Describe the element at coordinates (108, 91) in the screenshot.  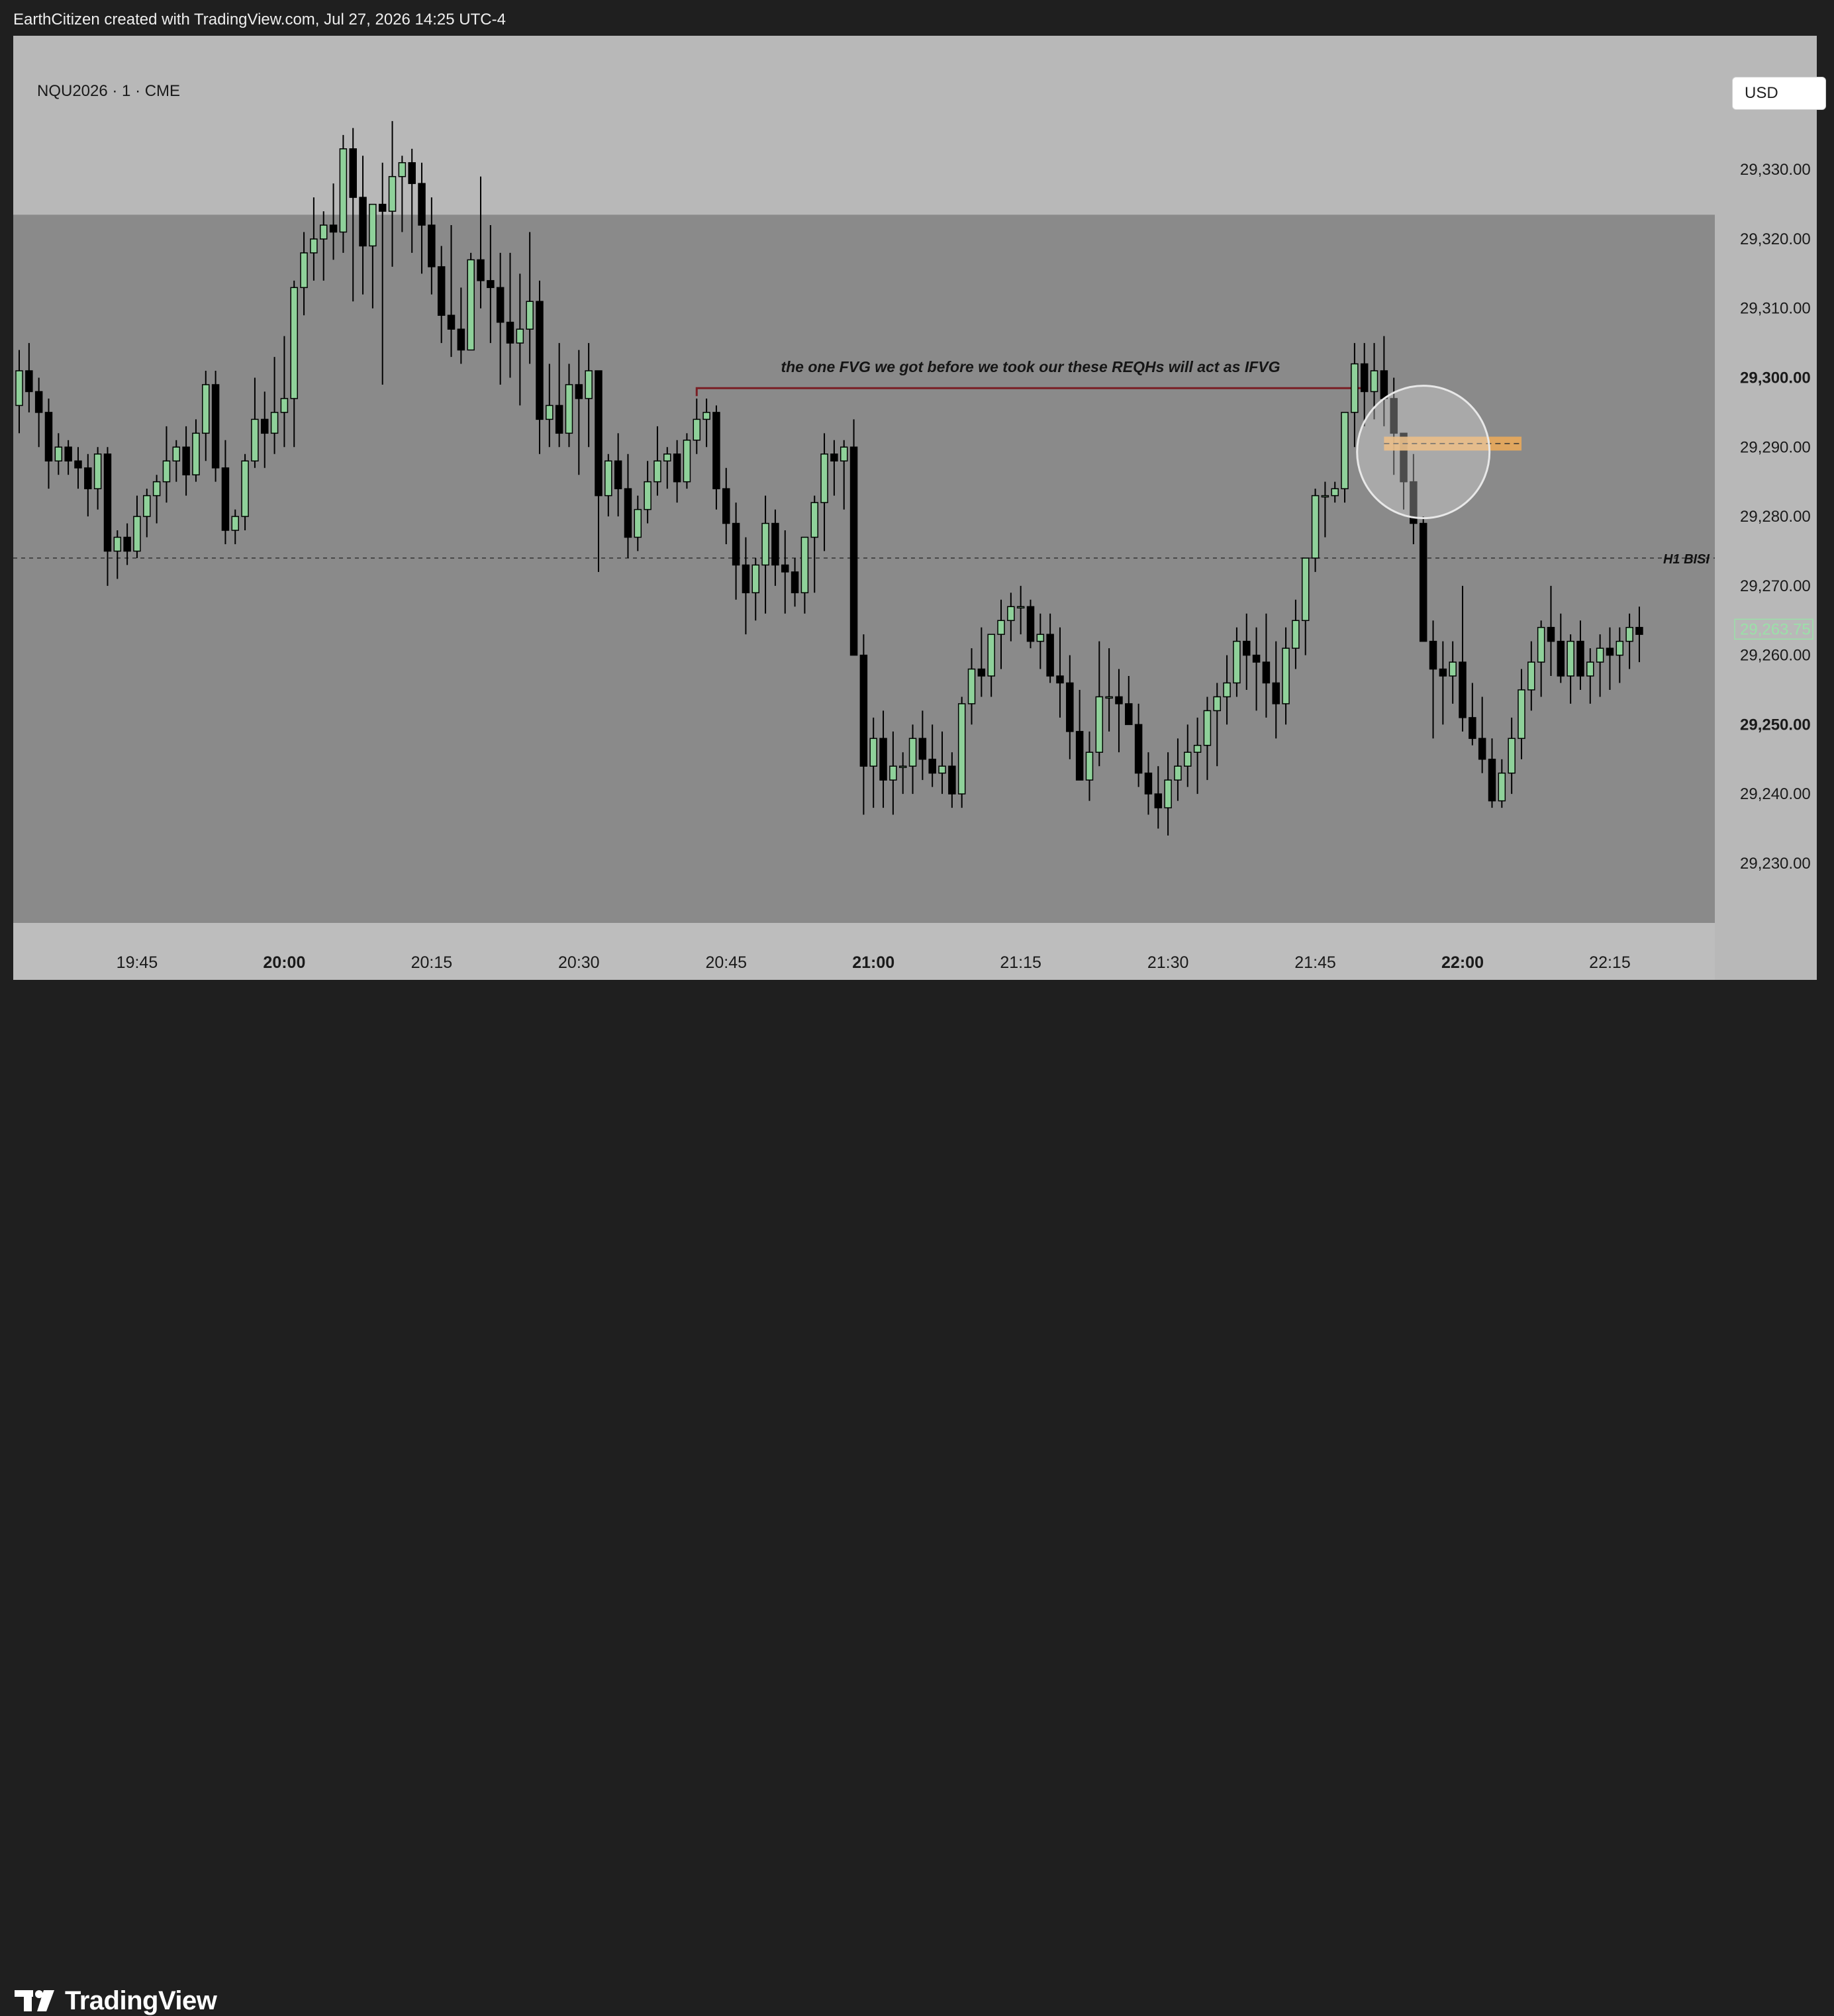
I see `symbol-label: NQU2026 · 1 · CME` at that location.